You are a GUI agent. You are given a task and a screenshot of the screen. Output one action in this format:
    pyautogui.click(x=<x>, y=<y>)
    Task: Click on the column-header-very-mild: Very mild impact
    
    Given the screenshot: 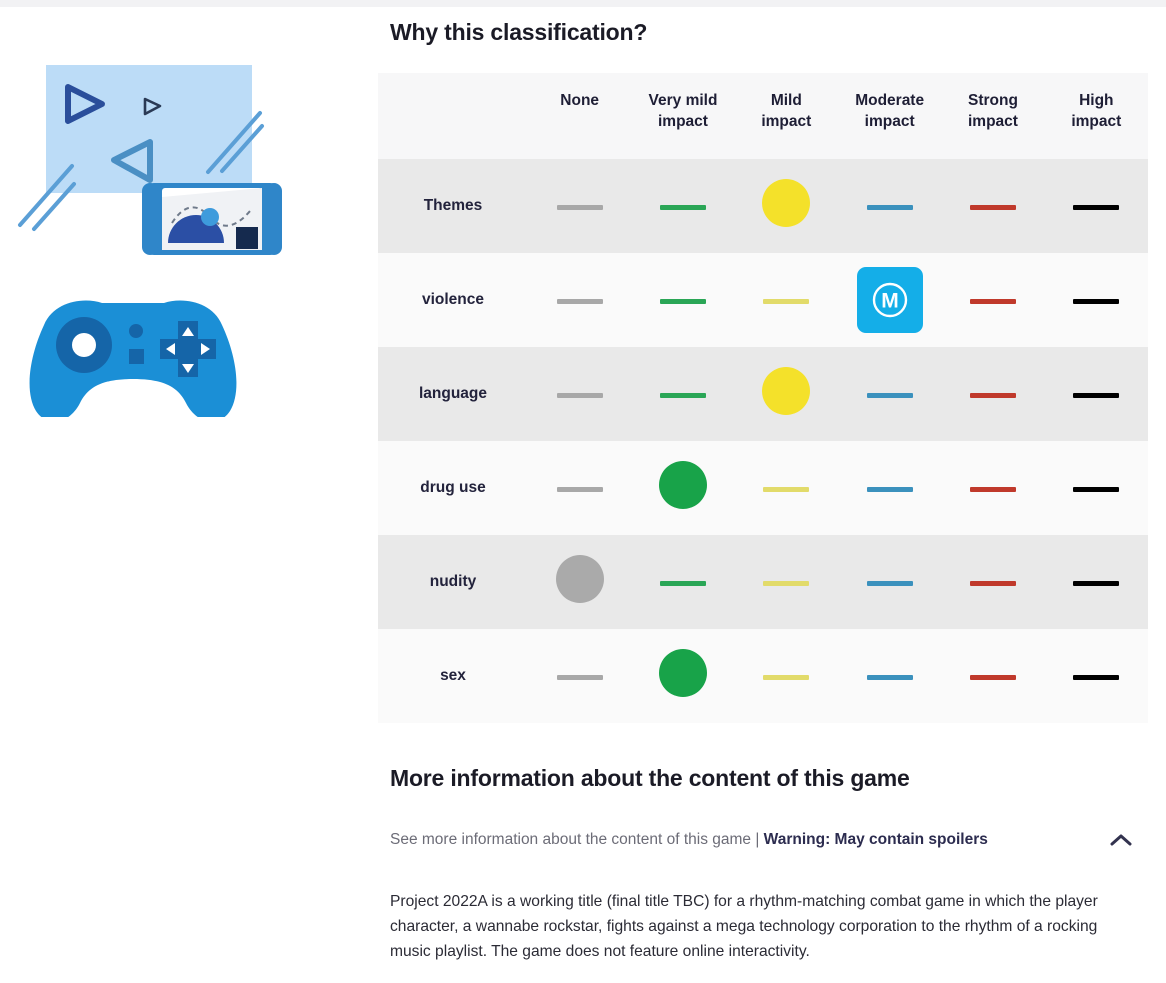 What is the action you would take?
    pyautogui.click(x=683, y=116)
    